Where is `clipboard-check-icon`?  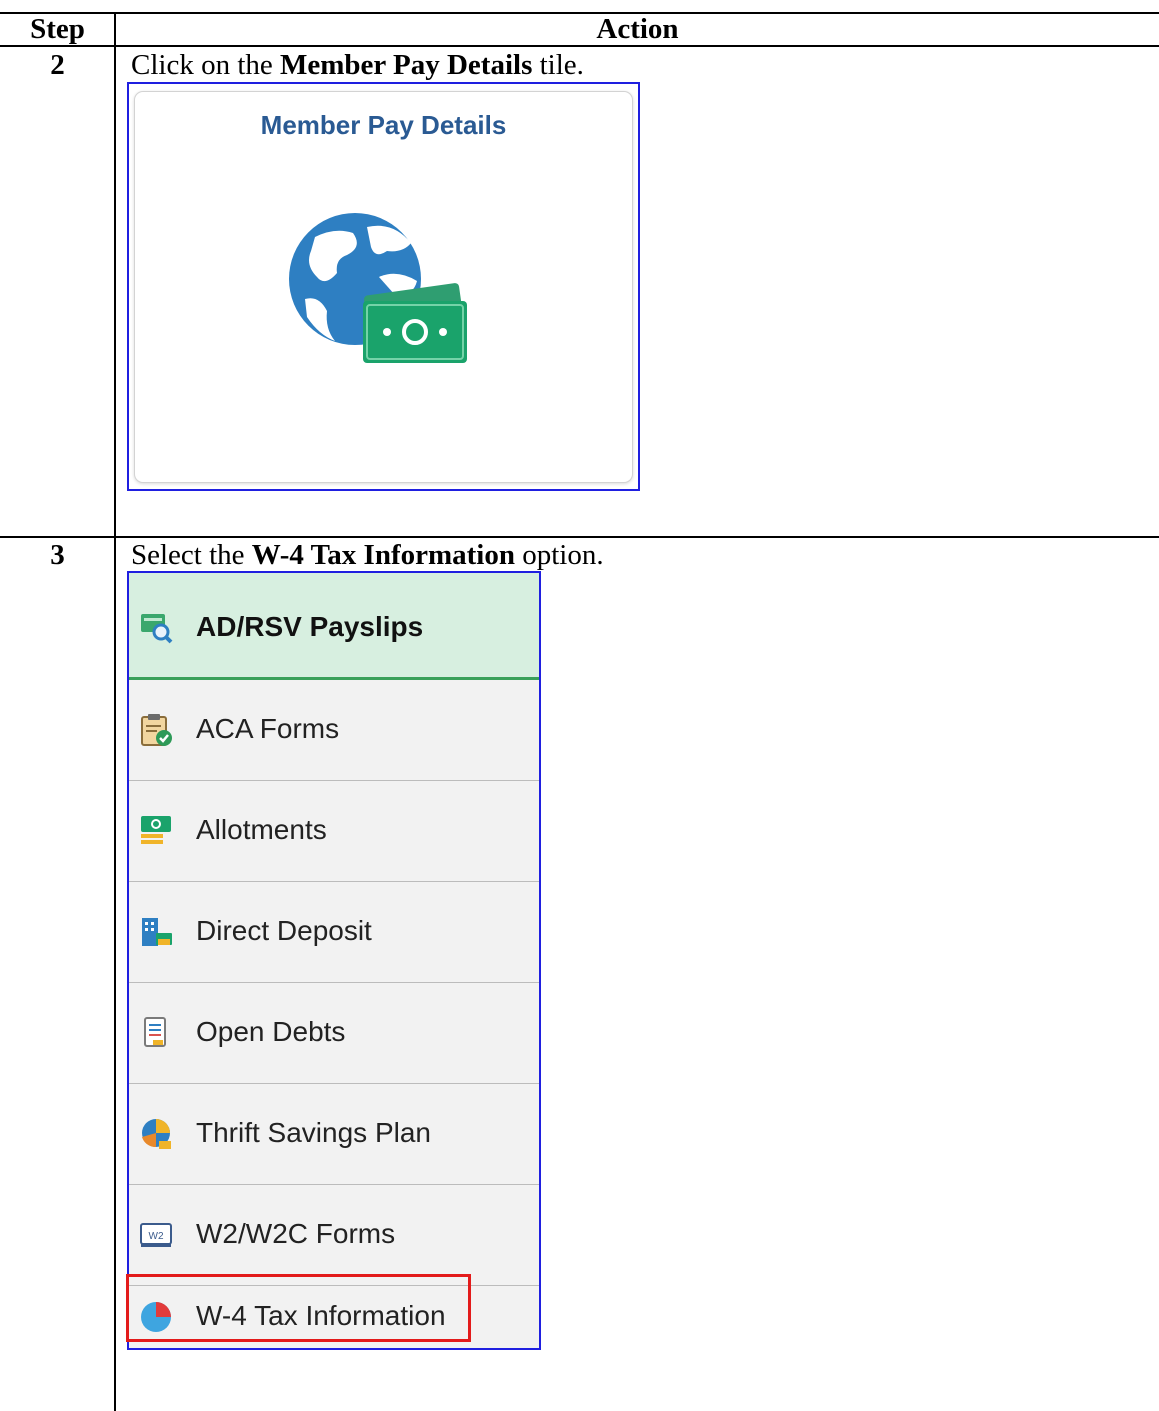
clipboard-check-icon is located at coordinates (156, 730).